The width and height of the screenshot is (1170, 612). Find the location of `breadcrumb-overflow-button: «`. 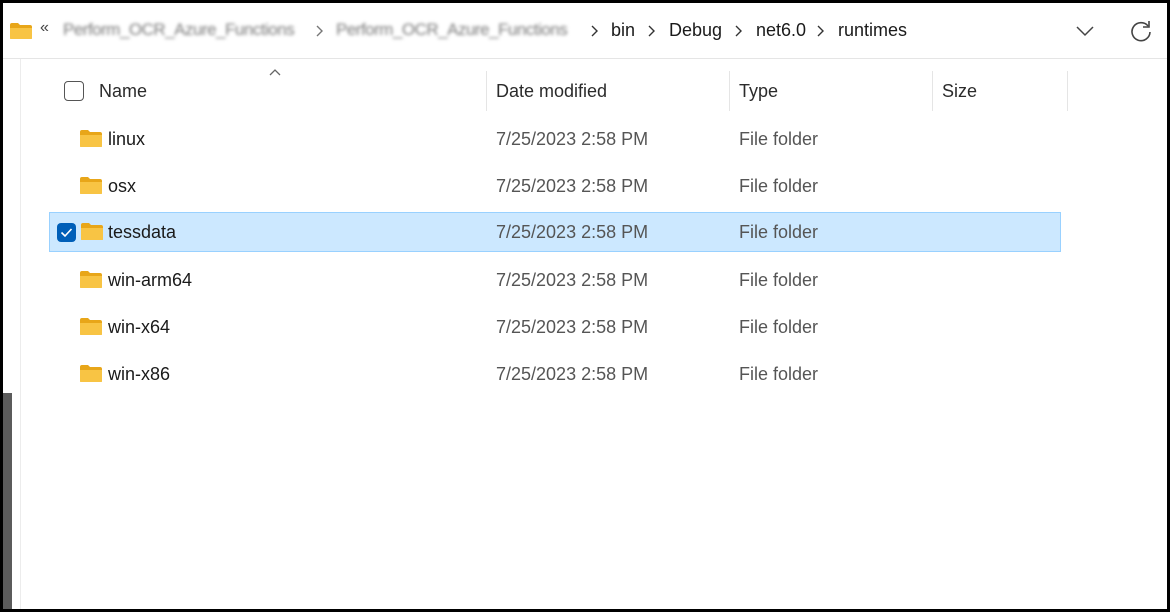

breadcrumb-overflow-button: « is located at coordinates (44, 28).